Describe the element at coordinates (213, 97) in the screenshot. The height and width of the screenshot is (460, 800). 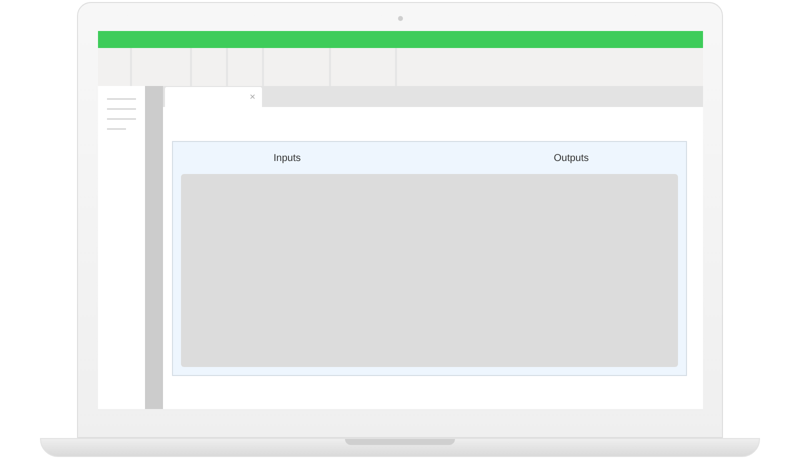
I see `tab: ×` at that location.